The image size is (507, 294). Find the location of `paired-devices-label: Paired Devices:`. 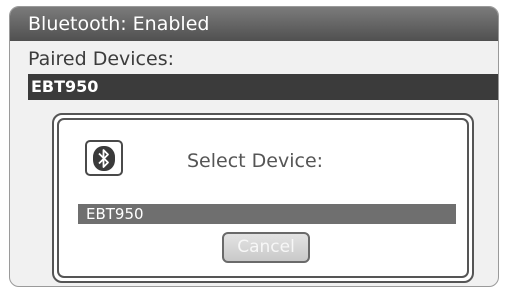

paired-devices-label: Paired Devices: is located at coordinates (101, 59).